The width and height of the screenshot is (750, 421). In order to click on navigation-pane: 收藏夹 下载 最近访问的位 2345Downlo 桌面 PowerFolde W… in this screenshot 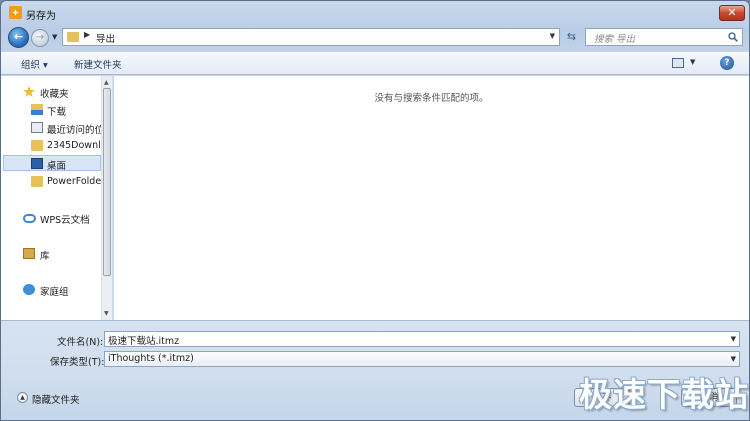, I will do `click(57, 198)`.